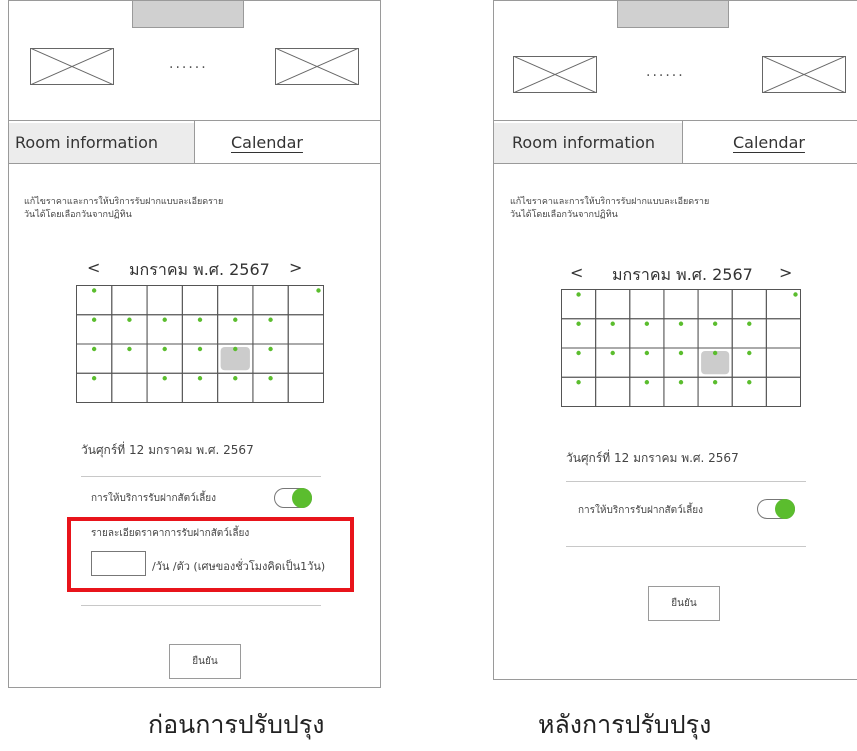  What do you see at coordinates (194, 142) in the screenshot?
I see `tab-divider` at bounding box center [194, 142].